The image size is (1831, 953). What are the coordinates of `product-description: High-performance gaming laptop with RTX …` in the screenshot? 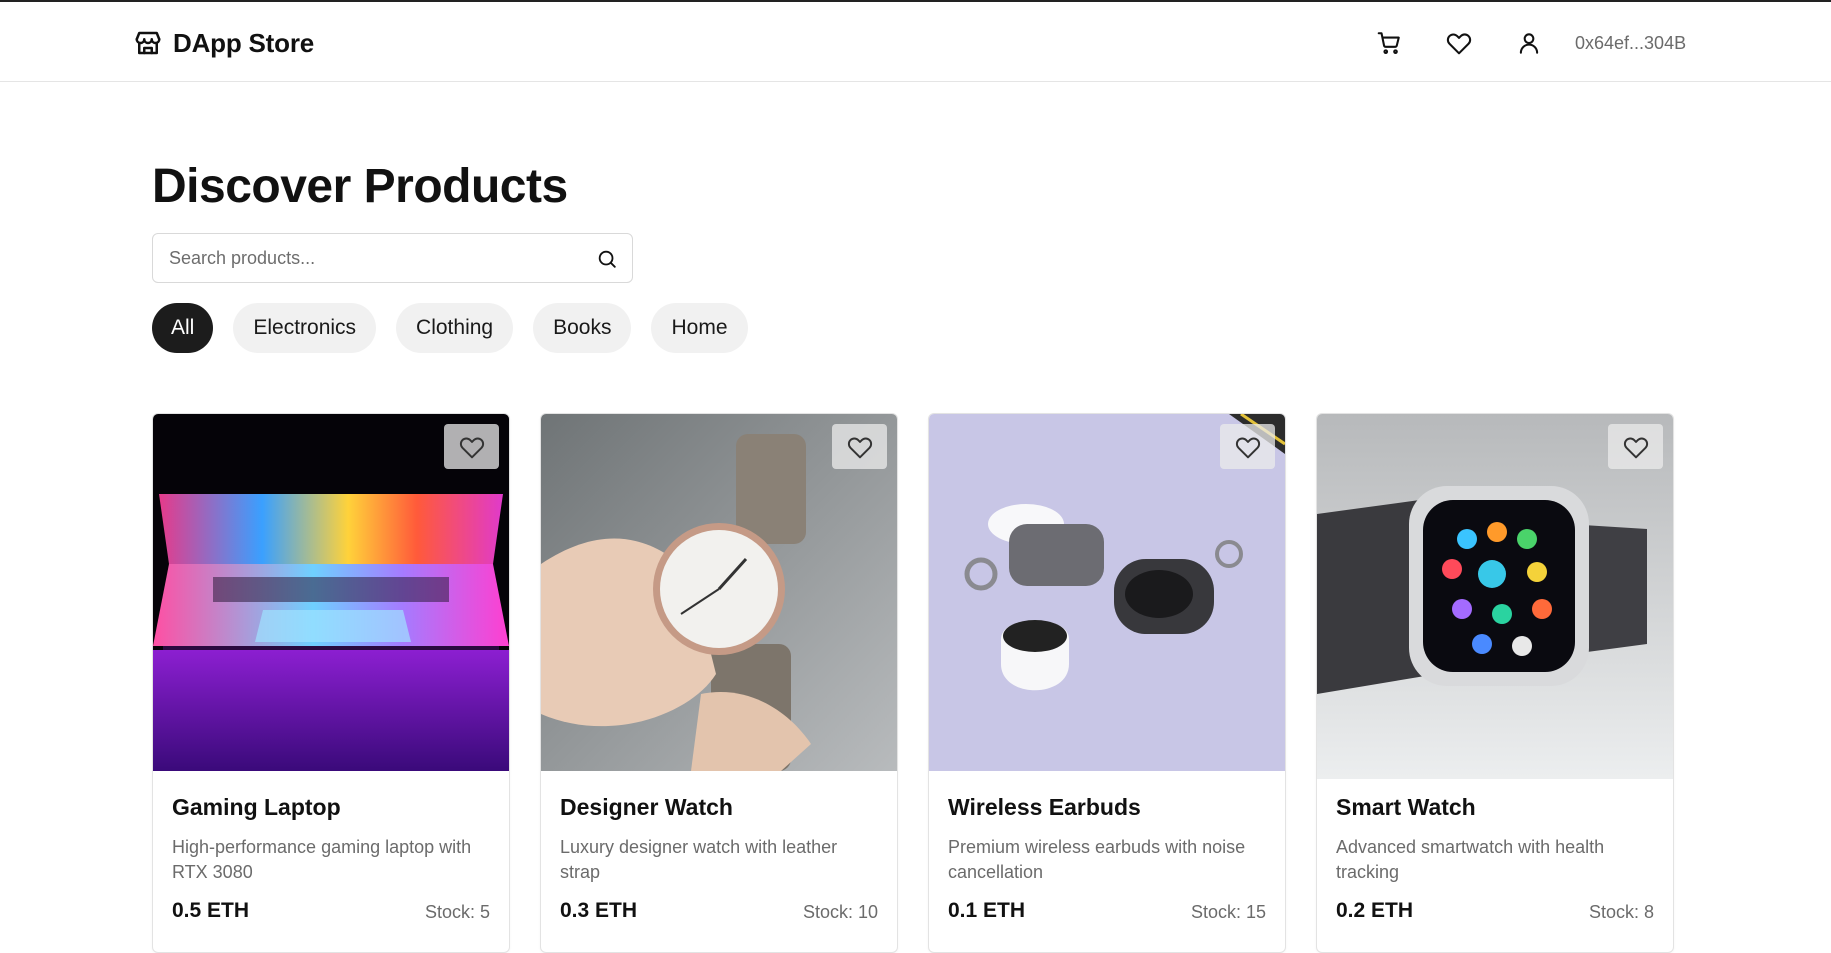 It's located at (322, 859).